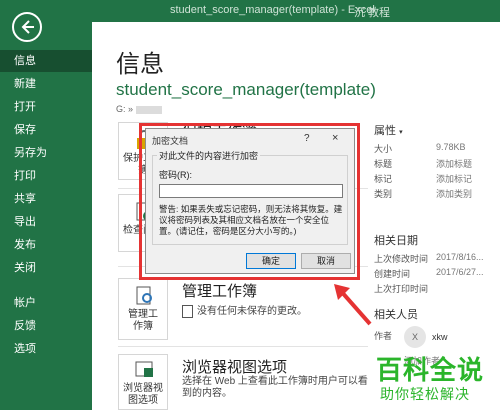 The height and width of the screenshot is (410, 500). Describe the element at coordinates (415, 337) in the screenshot. I see `avatar: X` at that location.